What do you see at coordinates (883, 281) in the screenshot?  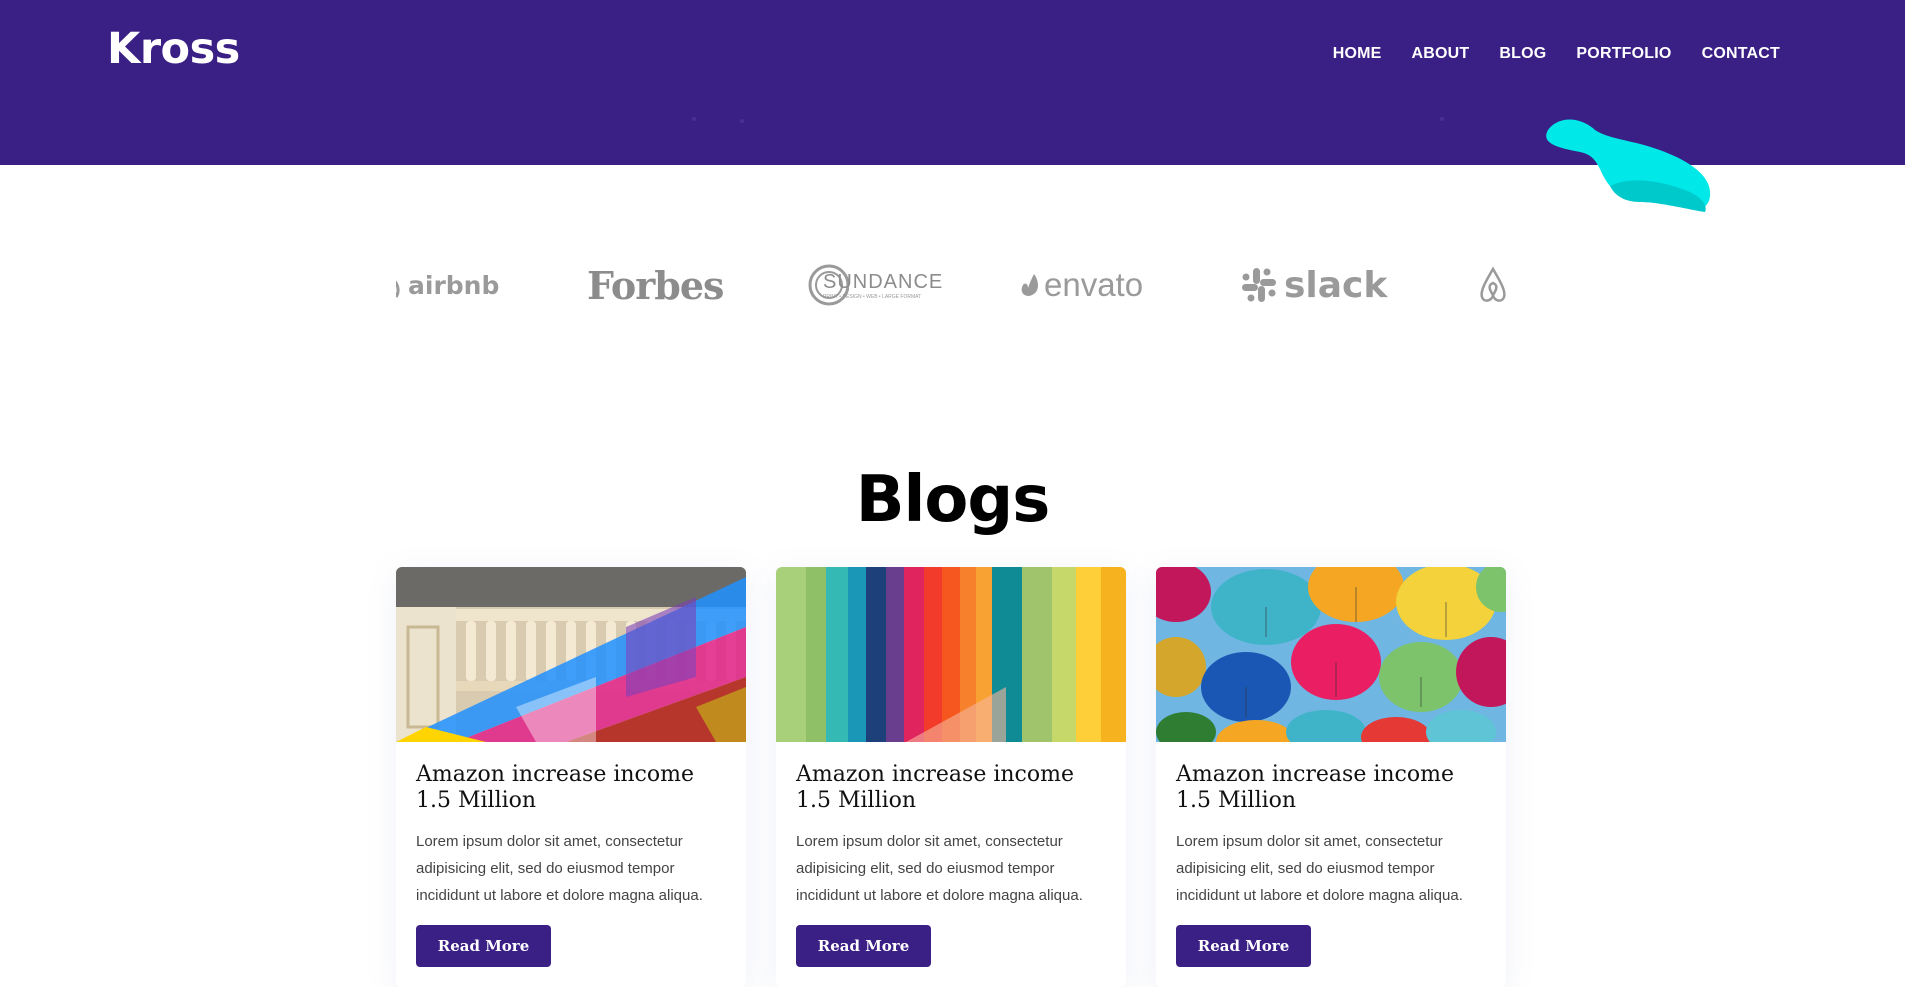 I see `sundance-wordmark: SUNDANCE` at bounding box center [883, 281].